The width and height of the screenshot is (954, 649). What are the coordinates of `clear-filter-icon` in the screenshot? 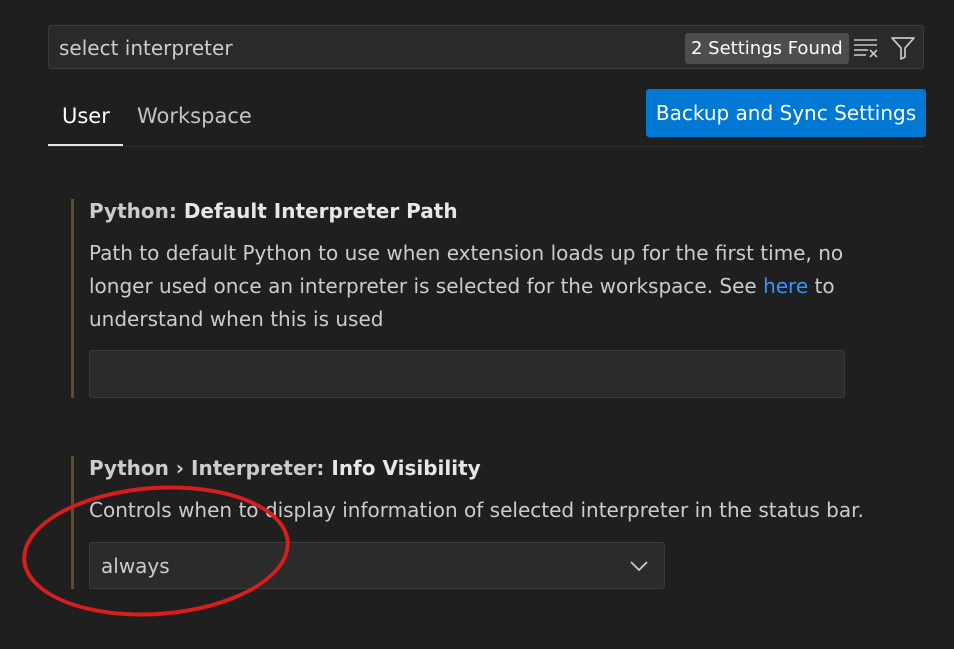 It's located at (866, 48).